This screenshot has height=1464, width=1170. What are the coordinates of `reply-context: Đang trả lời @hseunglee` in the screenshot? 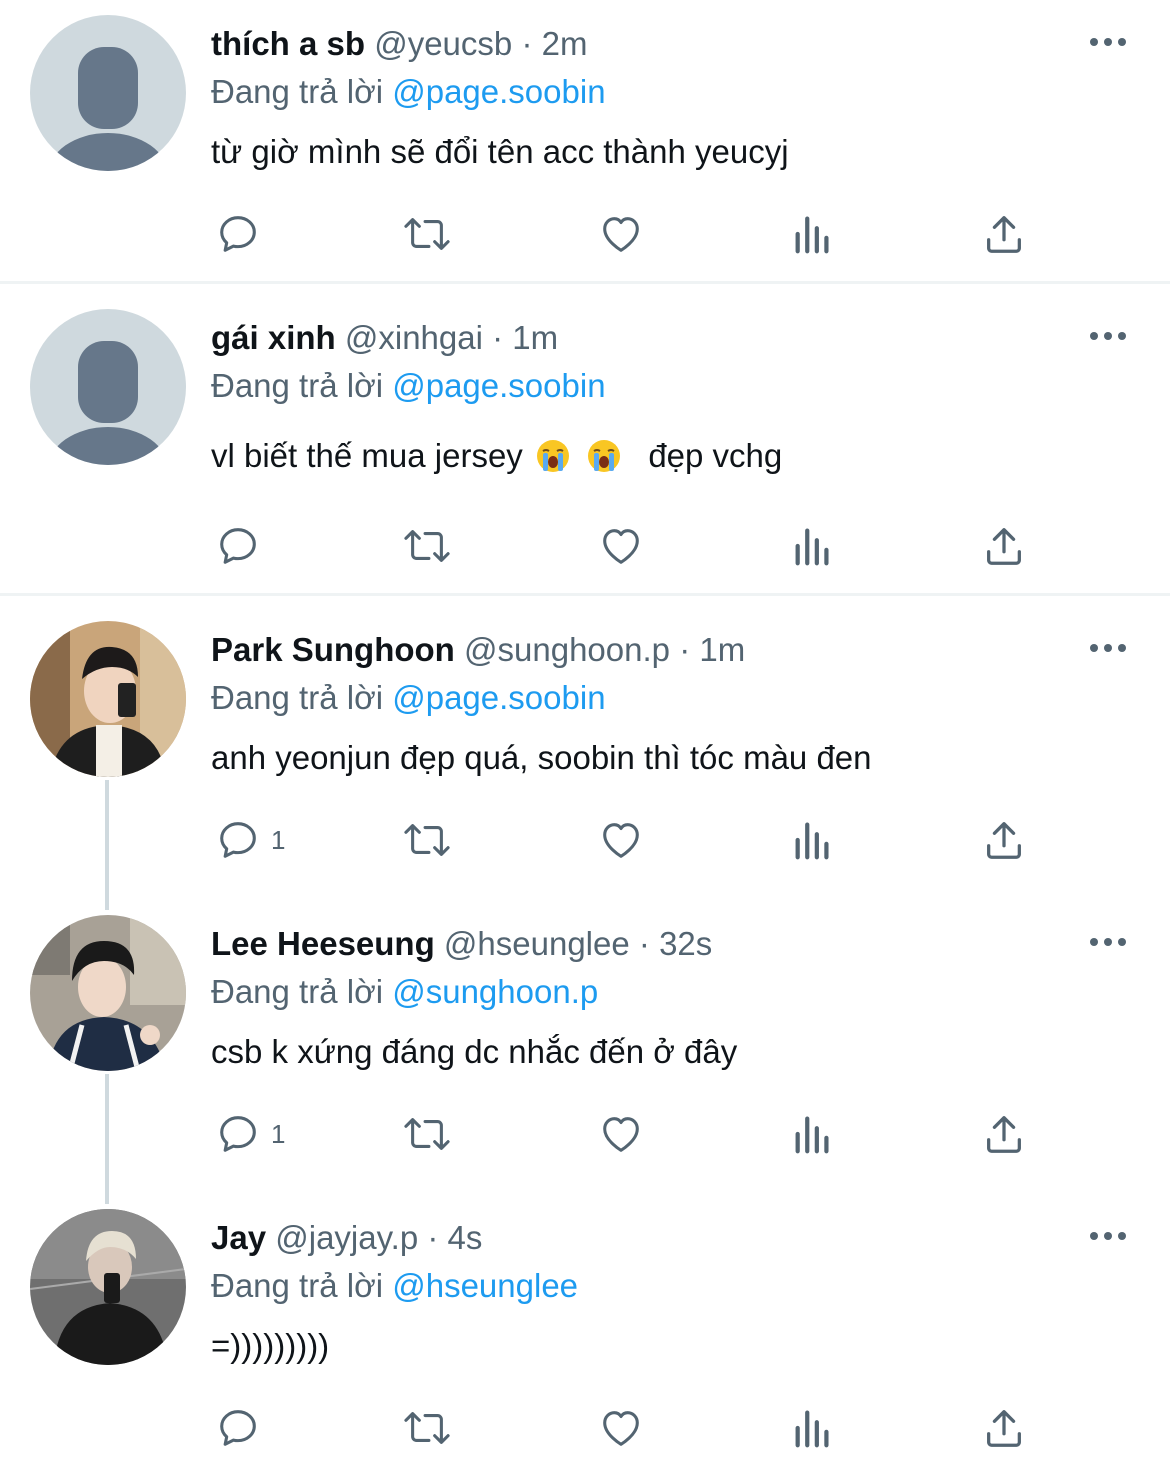 It's located at (394, 1286).